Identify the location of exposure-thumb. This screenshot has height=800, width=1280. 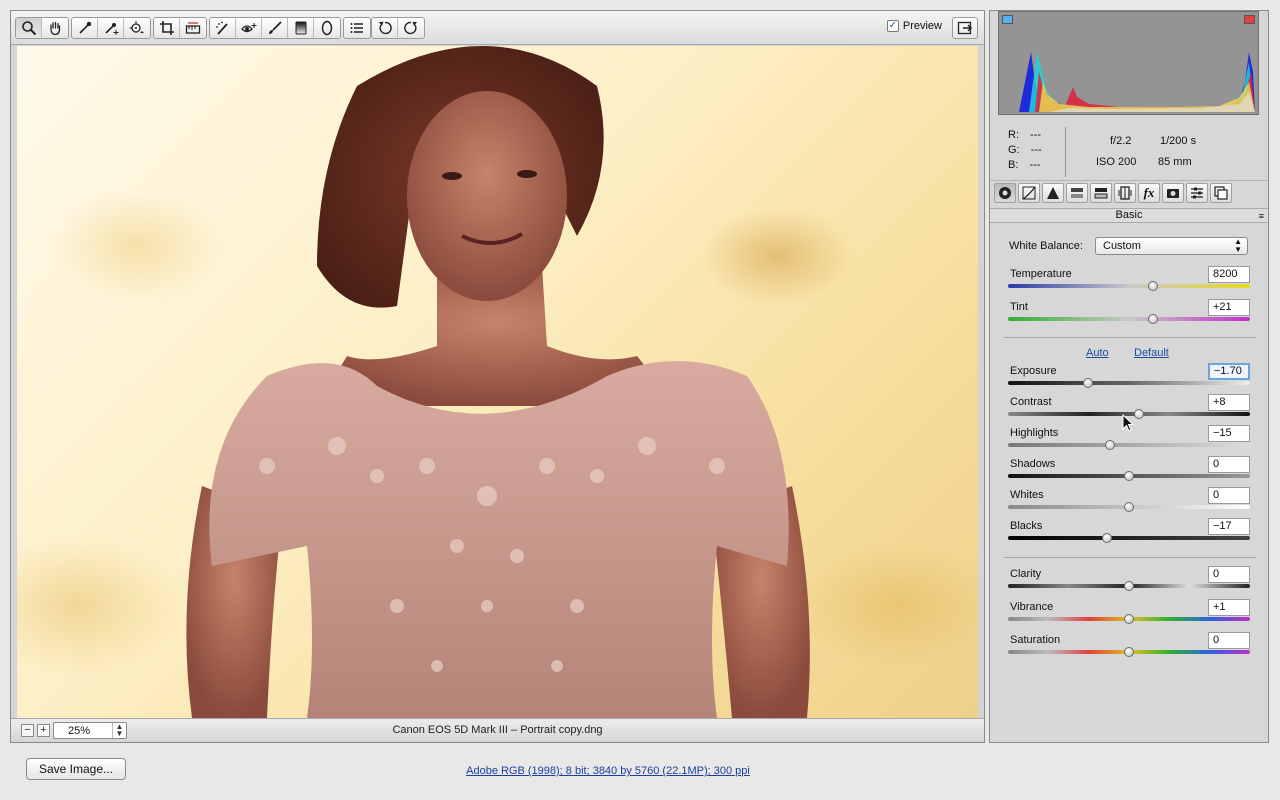
(1087, 383).